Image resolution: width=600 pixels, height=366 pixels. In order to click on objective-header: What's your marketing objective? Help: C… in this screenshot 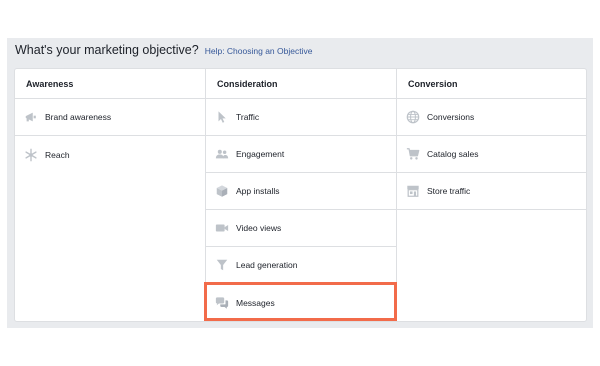, I will do `click(163, 52)`.